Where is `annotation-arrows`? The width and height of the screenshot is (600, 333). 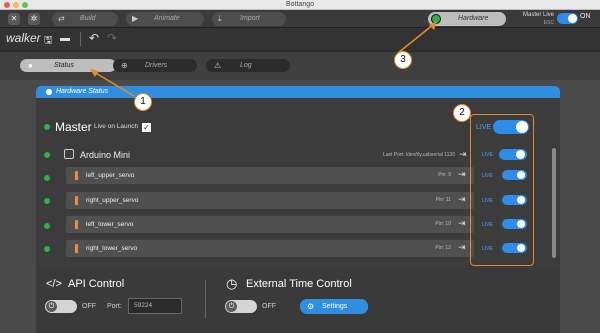
annotation-arrows is located at coordinates (263, 59).